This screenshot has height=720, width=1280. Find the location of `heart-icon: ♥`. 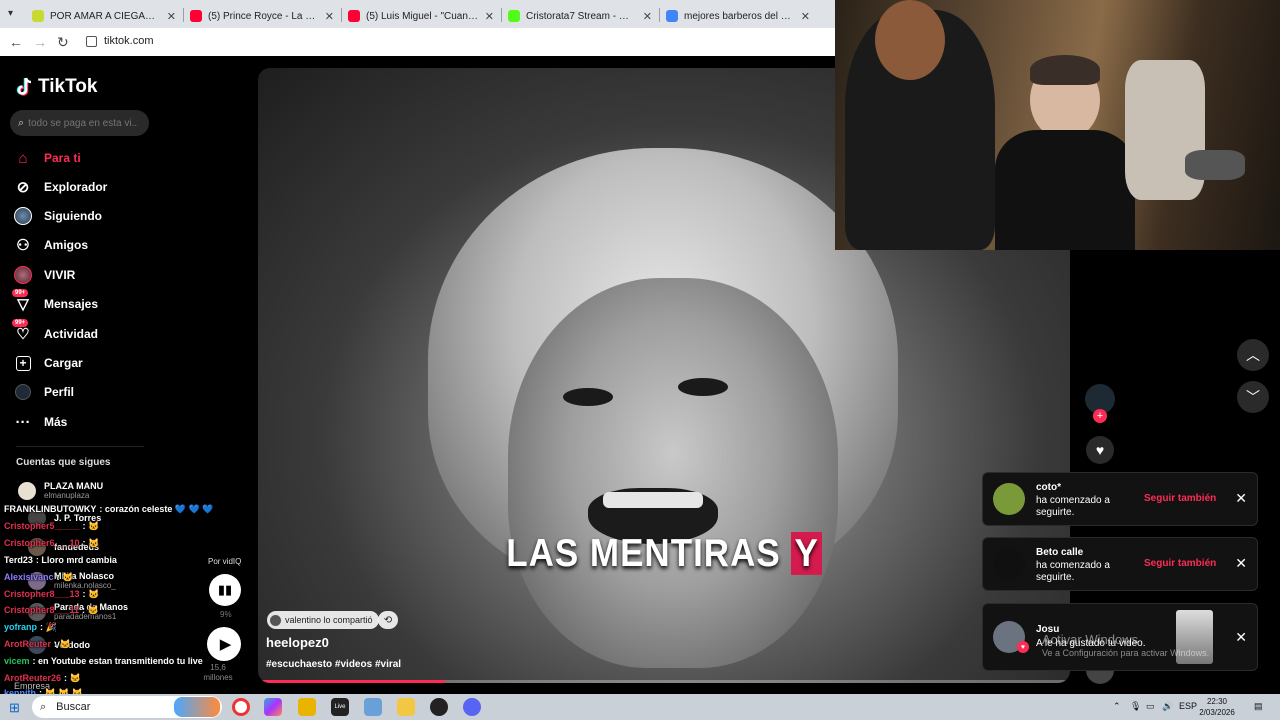

heart-icon: ♥ is located at coordinates (1100, 450).